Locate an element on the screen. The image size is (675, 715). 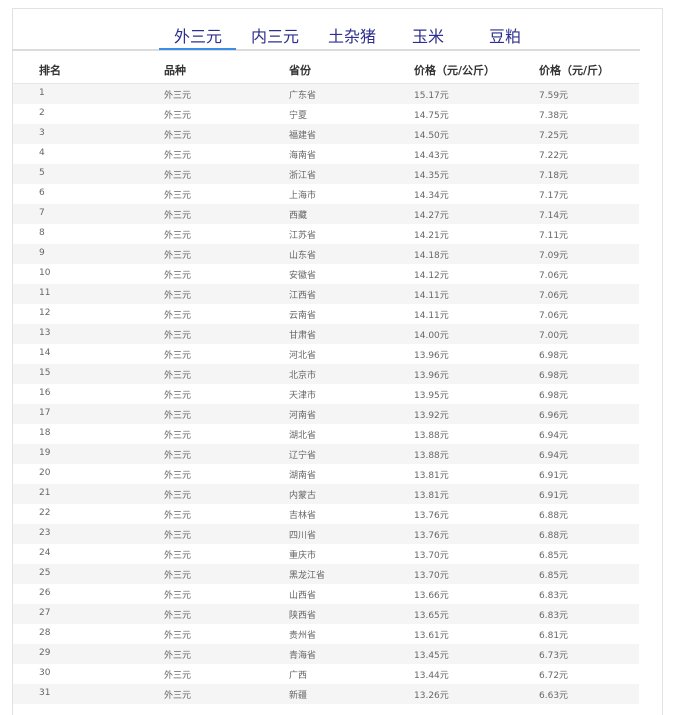
table-row: 5 外三元 浙江省 14.35元 7.18元 is located at coordinates (326, 174).